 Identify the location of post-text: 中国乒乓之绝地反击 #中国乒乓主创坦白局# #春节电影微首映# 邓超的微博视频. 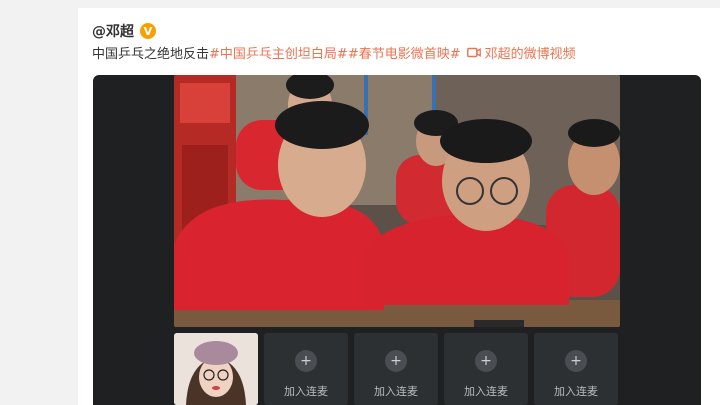
(334, 52).